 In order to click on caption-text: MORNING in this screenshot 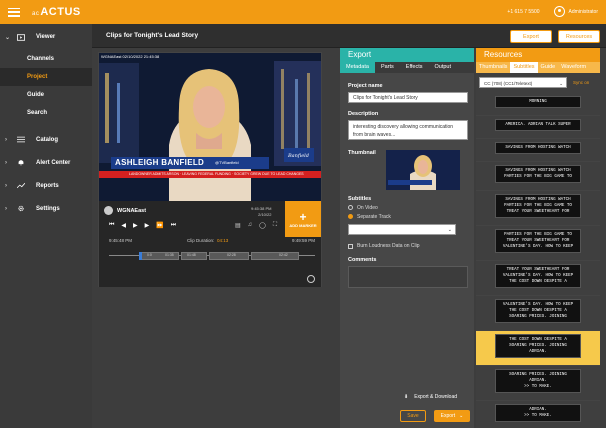, I will do `click(538, 102)`.